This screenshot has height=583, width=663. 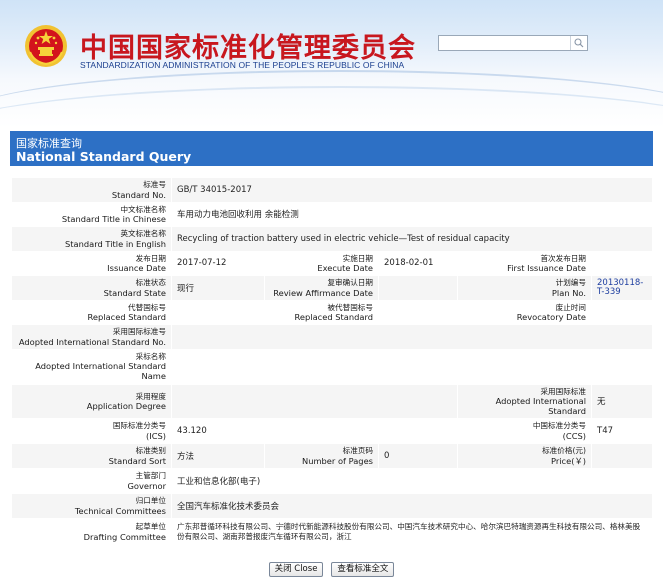 What do you see at coordinates (524, 288) in the screenshot?
I see `field-label: 计划编号 Plan No.` at bounding box center [524, 288].